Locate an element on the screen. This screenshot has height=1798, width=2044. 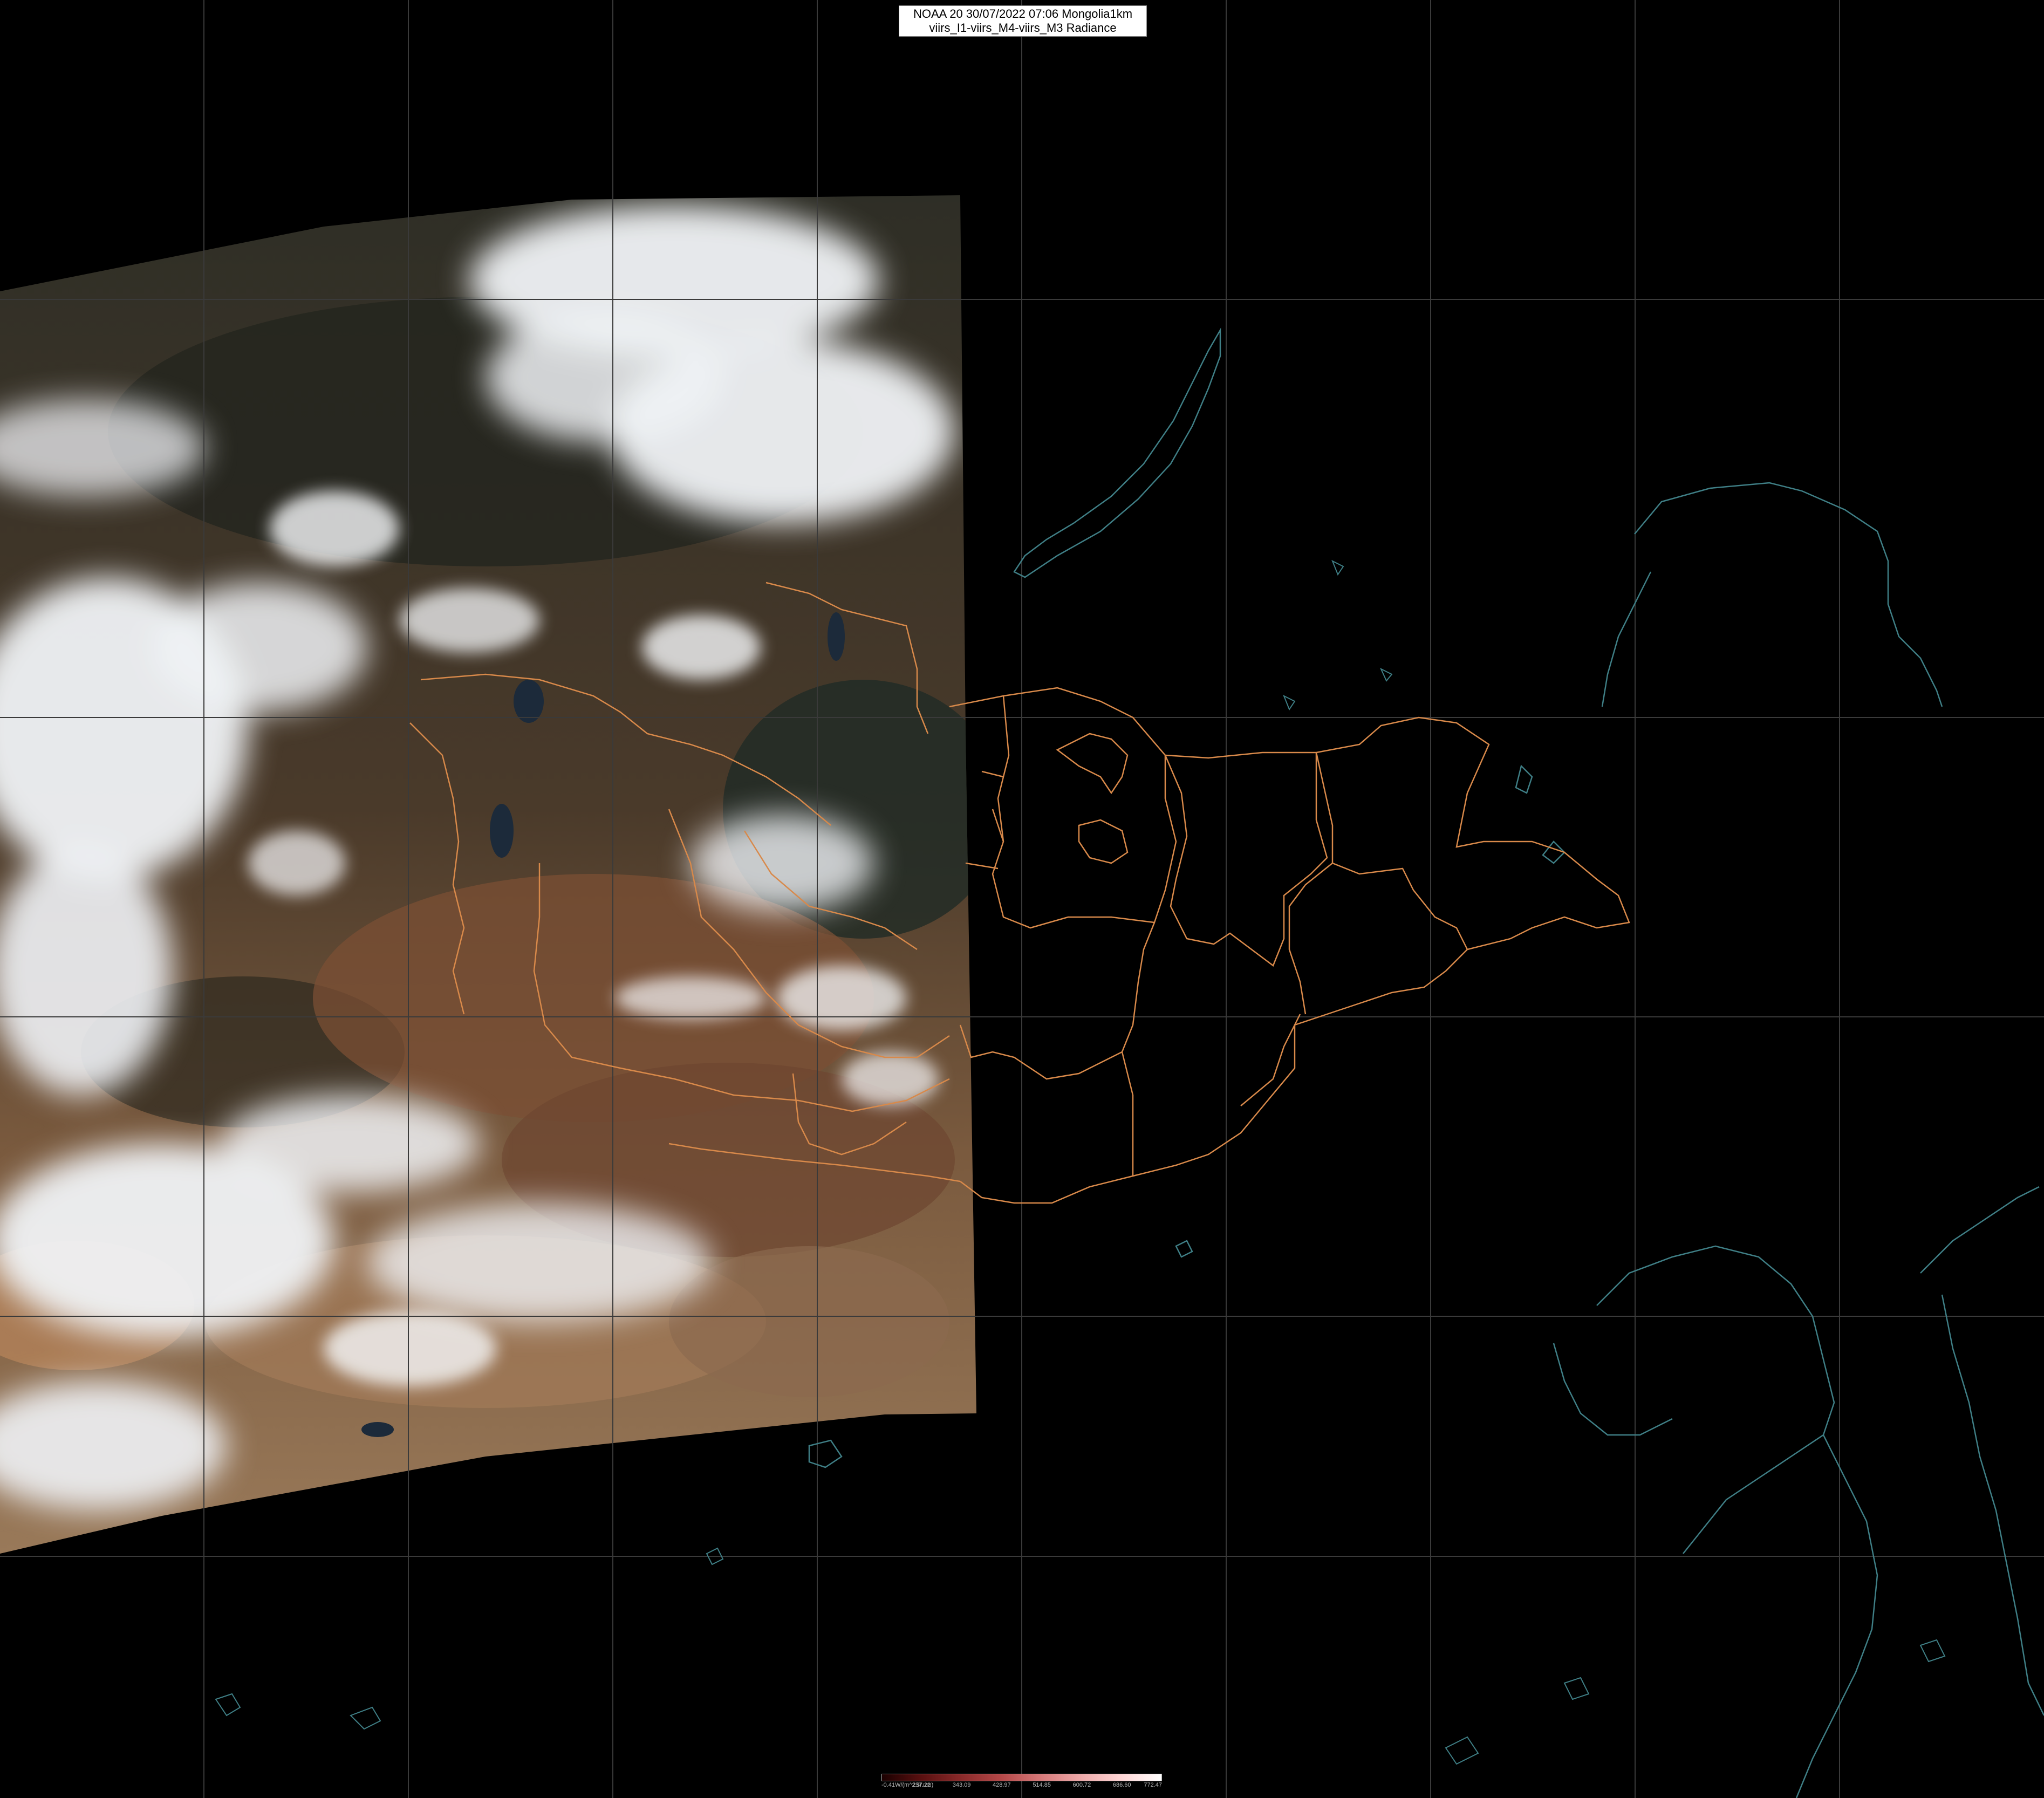
colorbar-tick-label: 686.60 is located at coordinates (1121, 1785).